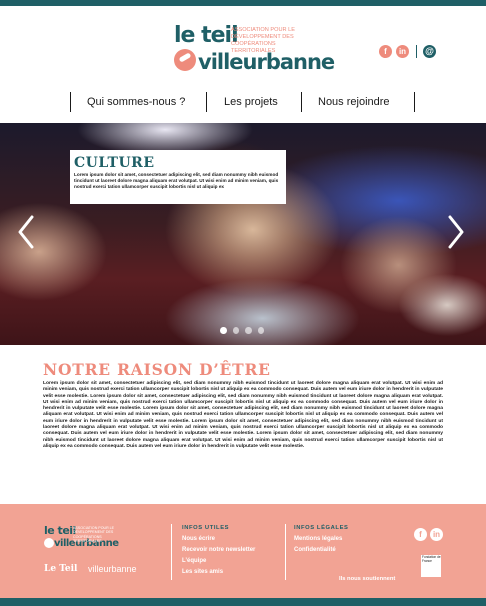 This screenshot has width=486, height=606. Describe the element at coordinates (157, 369) in the screenshot. I see `section-title: NOTRE RAISON D’ÊTRE` at that location.